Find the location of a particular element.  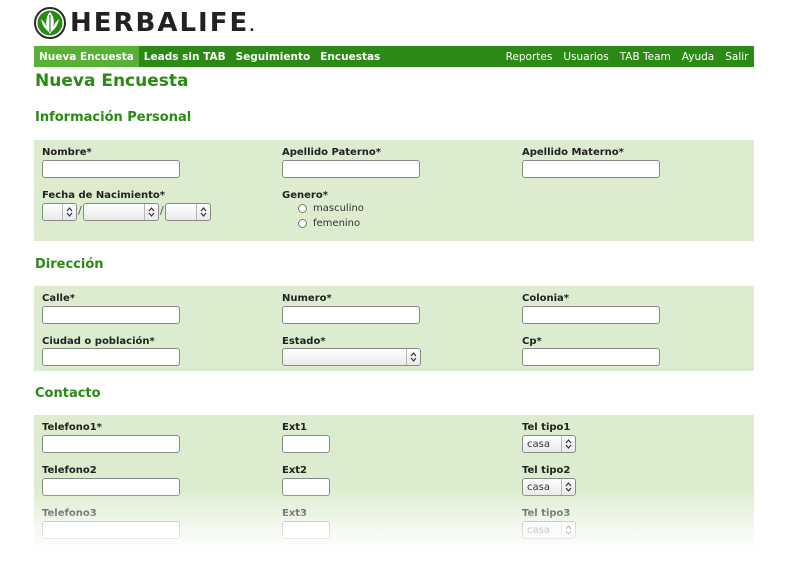

label-numero: Numero* is located at coordinates (307, 298).